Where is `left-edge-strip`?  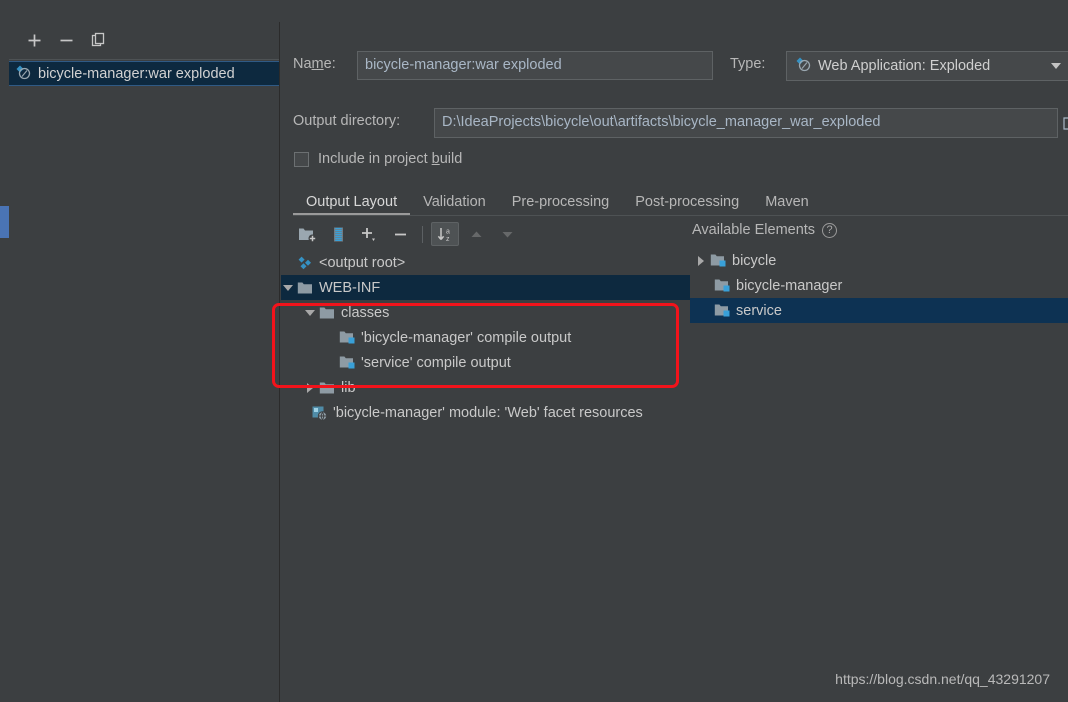
left-edge-strip is located at coordinates (4, 351).